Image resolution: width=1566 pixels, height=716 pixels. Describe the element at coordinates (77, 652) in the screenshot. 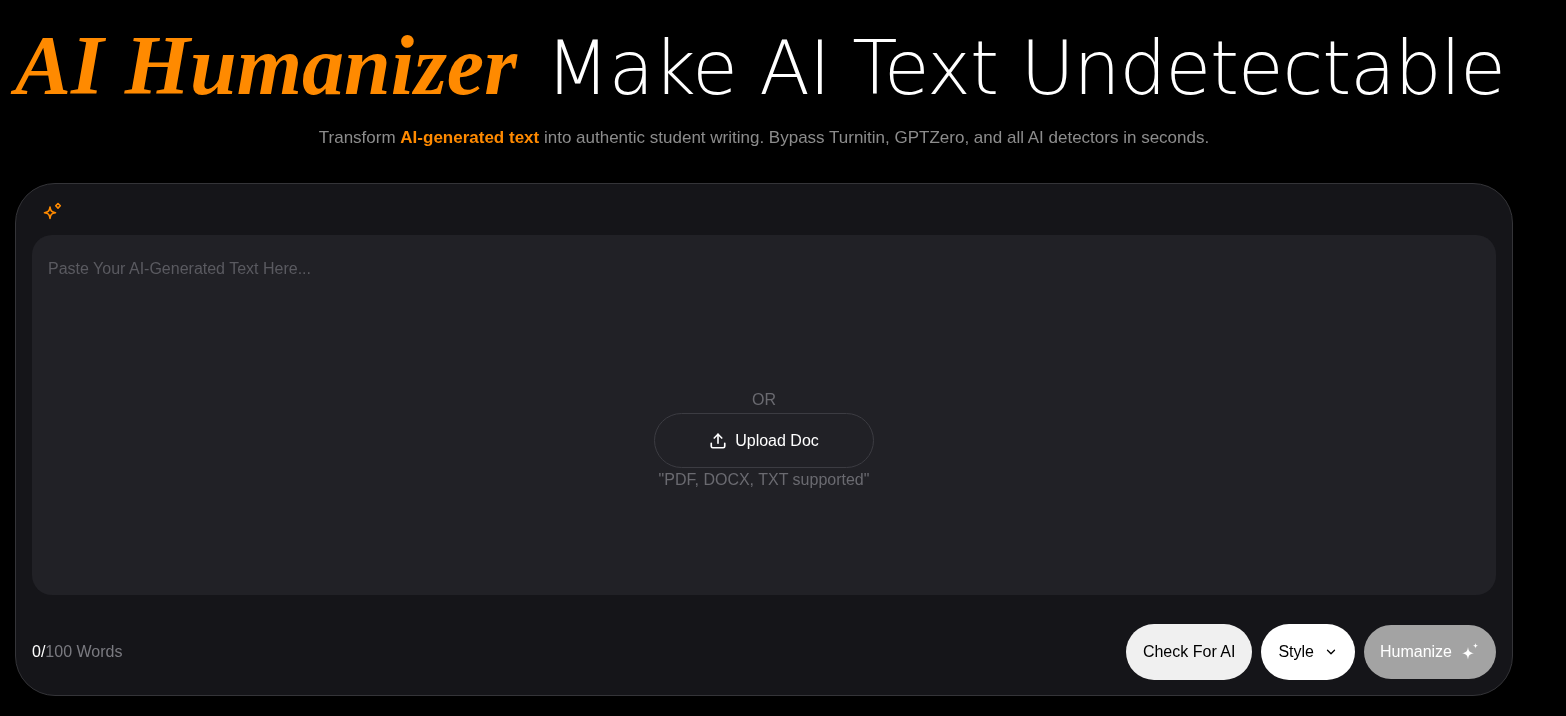

I see `word-count: 0/100 Words` at that location.